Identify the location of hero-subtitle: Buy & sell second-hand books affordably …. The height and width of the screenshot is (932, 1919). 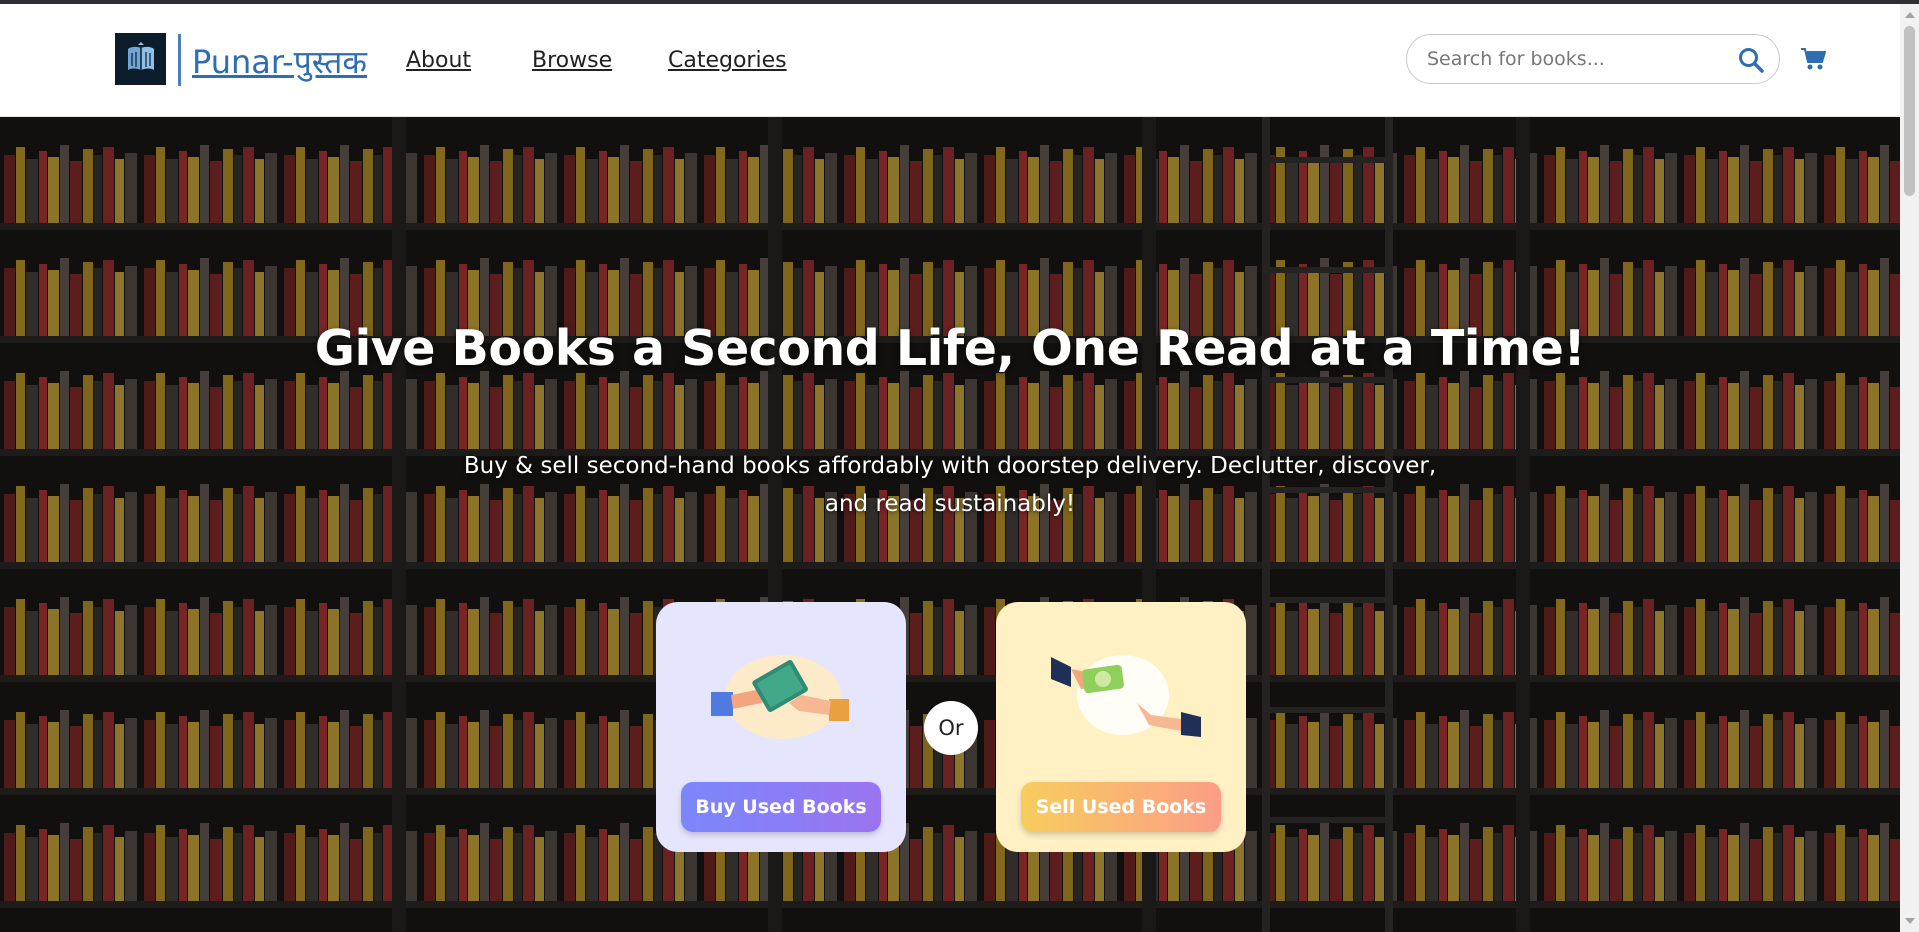
(950, 485).